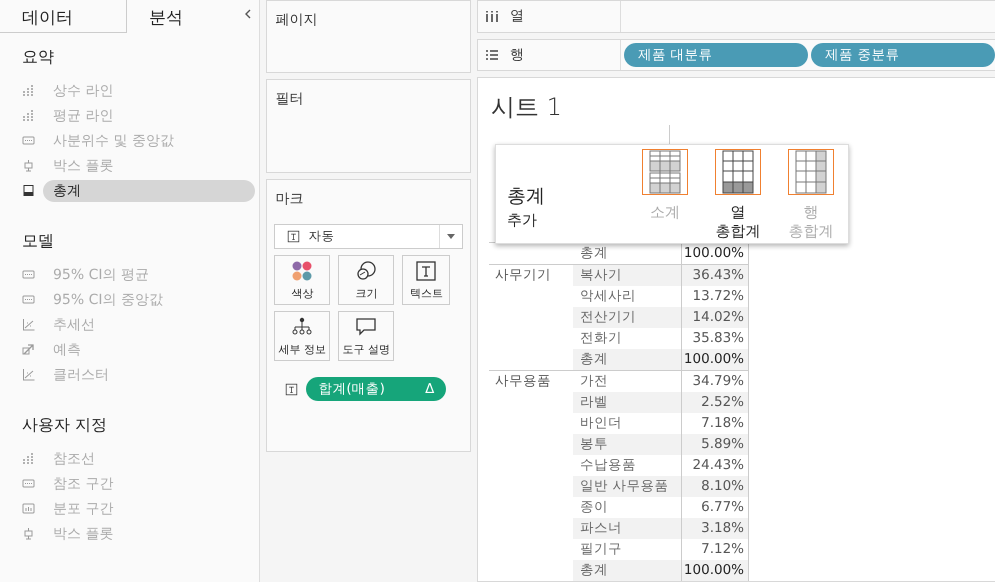 This screenshot has width=995, height=582. I want to click on field-pill: 합계(매출) Δ, so click(376, 389).